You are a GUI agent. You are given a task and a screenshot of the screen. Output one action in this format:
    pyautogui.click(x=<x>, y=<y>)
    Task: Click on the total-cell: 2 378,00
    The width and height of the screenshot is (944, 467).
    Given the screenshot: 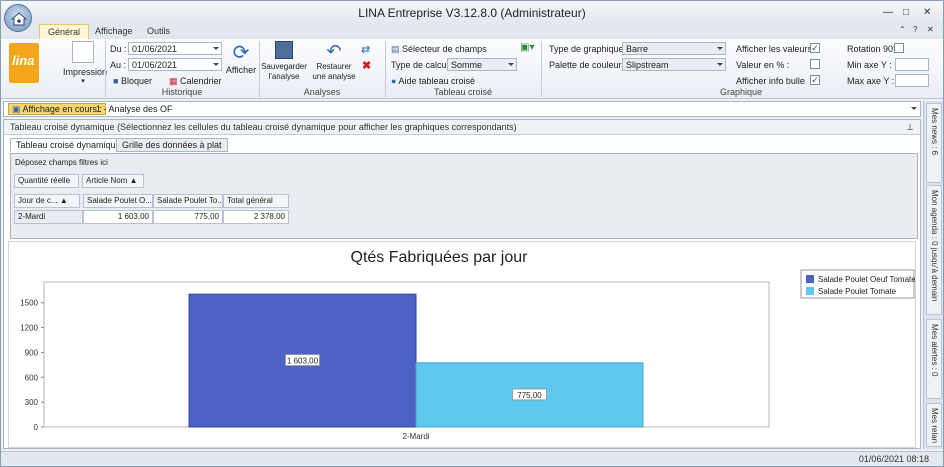 What is the action you would take?
    pyautogui.click(x=256, y=217)
    